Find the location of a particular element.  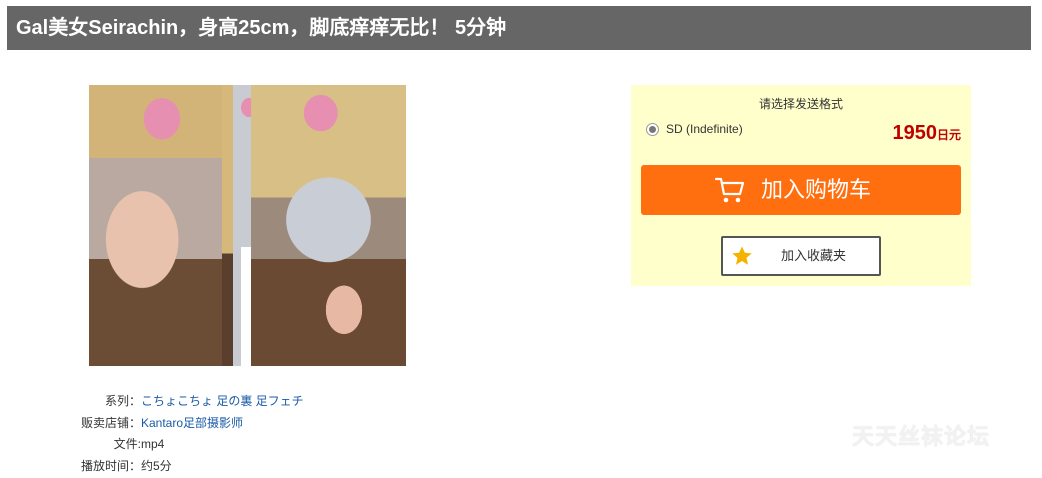

format-prompt: 请选择发送格式 is located at coordinates (800, 104).